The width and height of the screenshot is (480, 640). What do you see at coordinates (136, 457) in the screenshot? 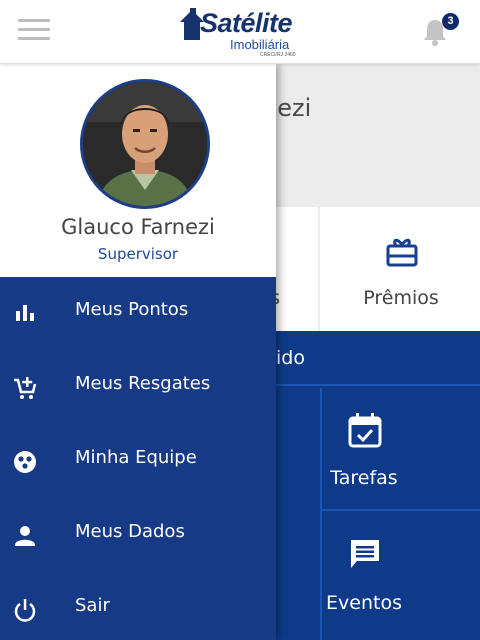
I see `drawer-item-label: Minha Equipe` at bounding box center [136, 457].